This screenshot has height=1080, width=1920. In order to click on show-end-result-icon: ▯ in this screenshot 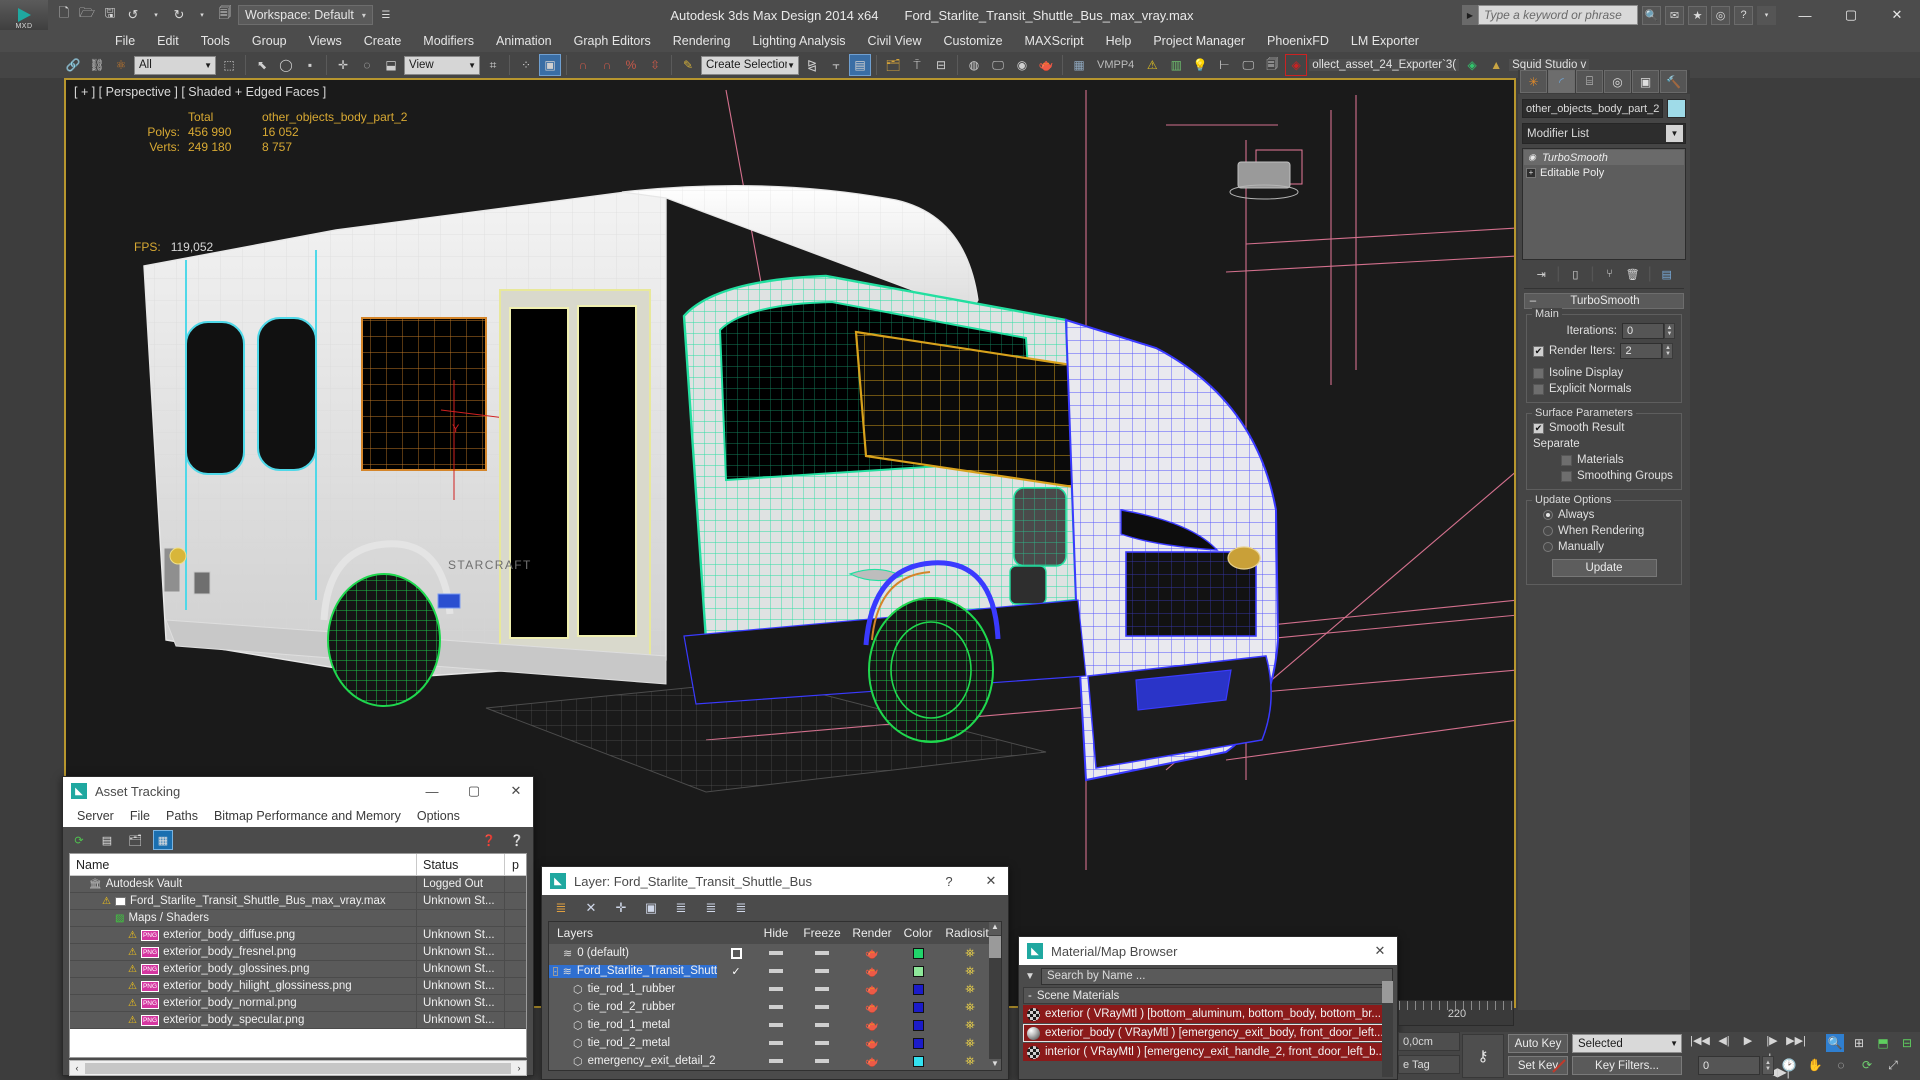, I will do `click(1575, 274)`.